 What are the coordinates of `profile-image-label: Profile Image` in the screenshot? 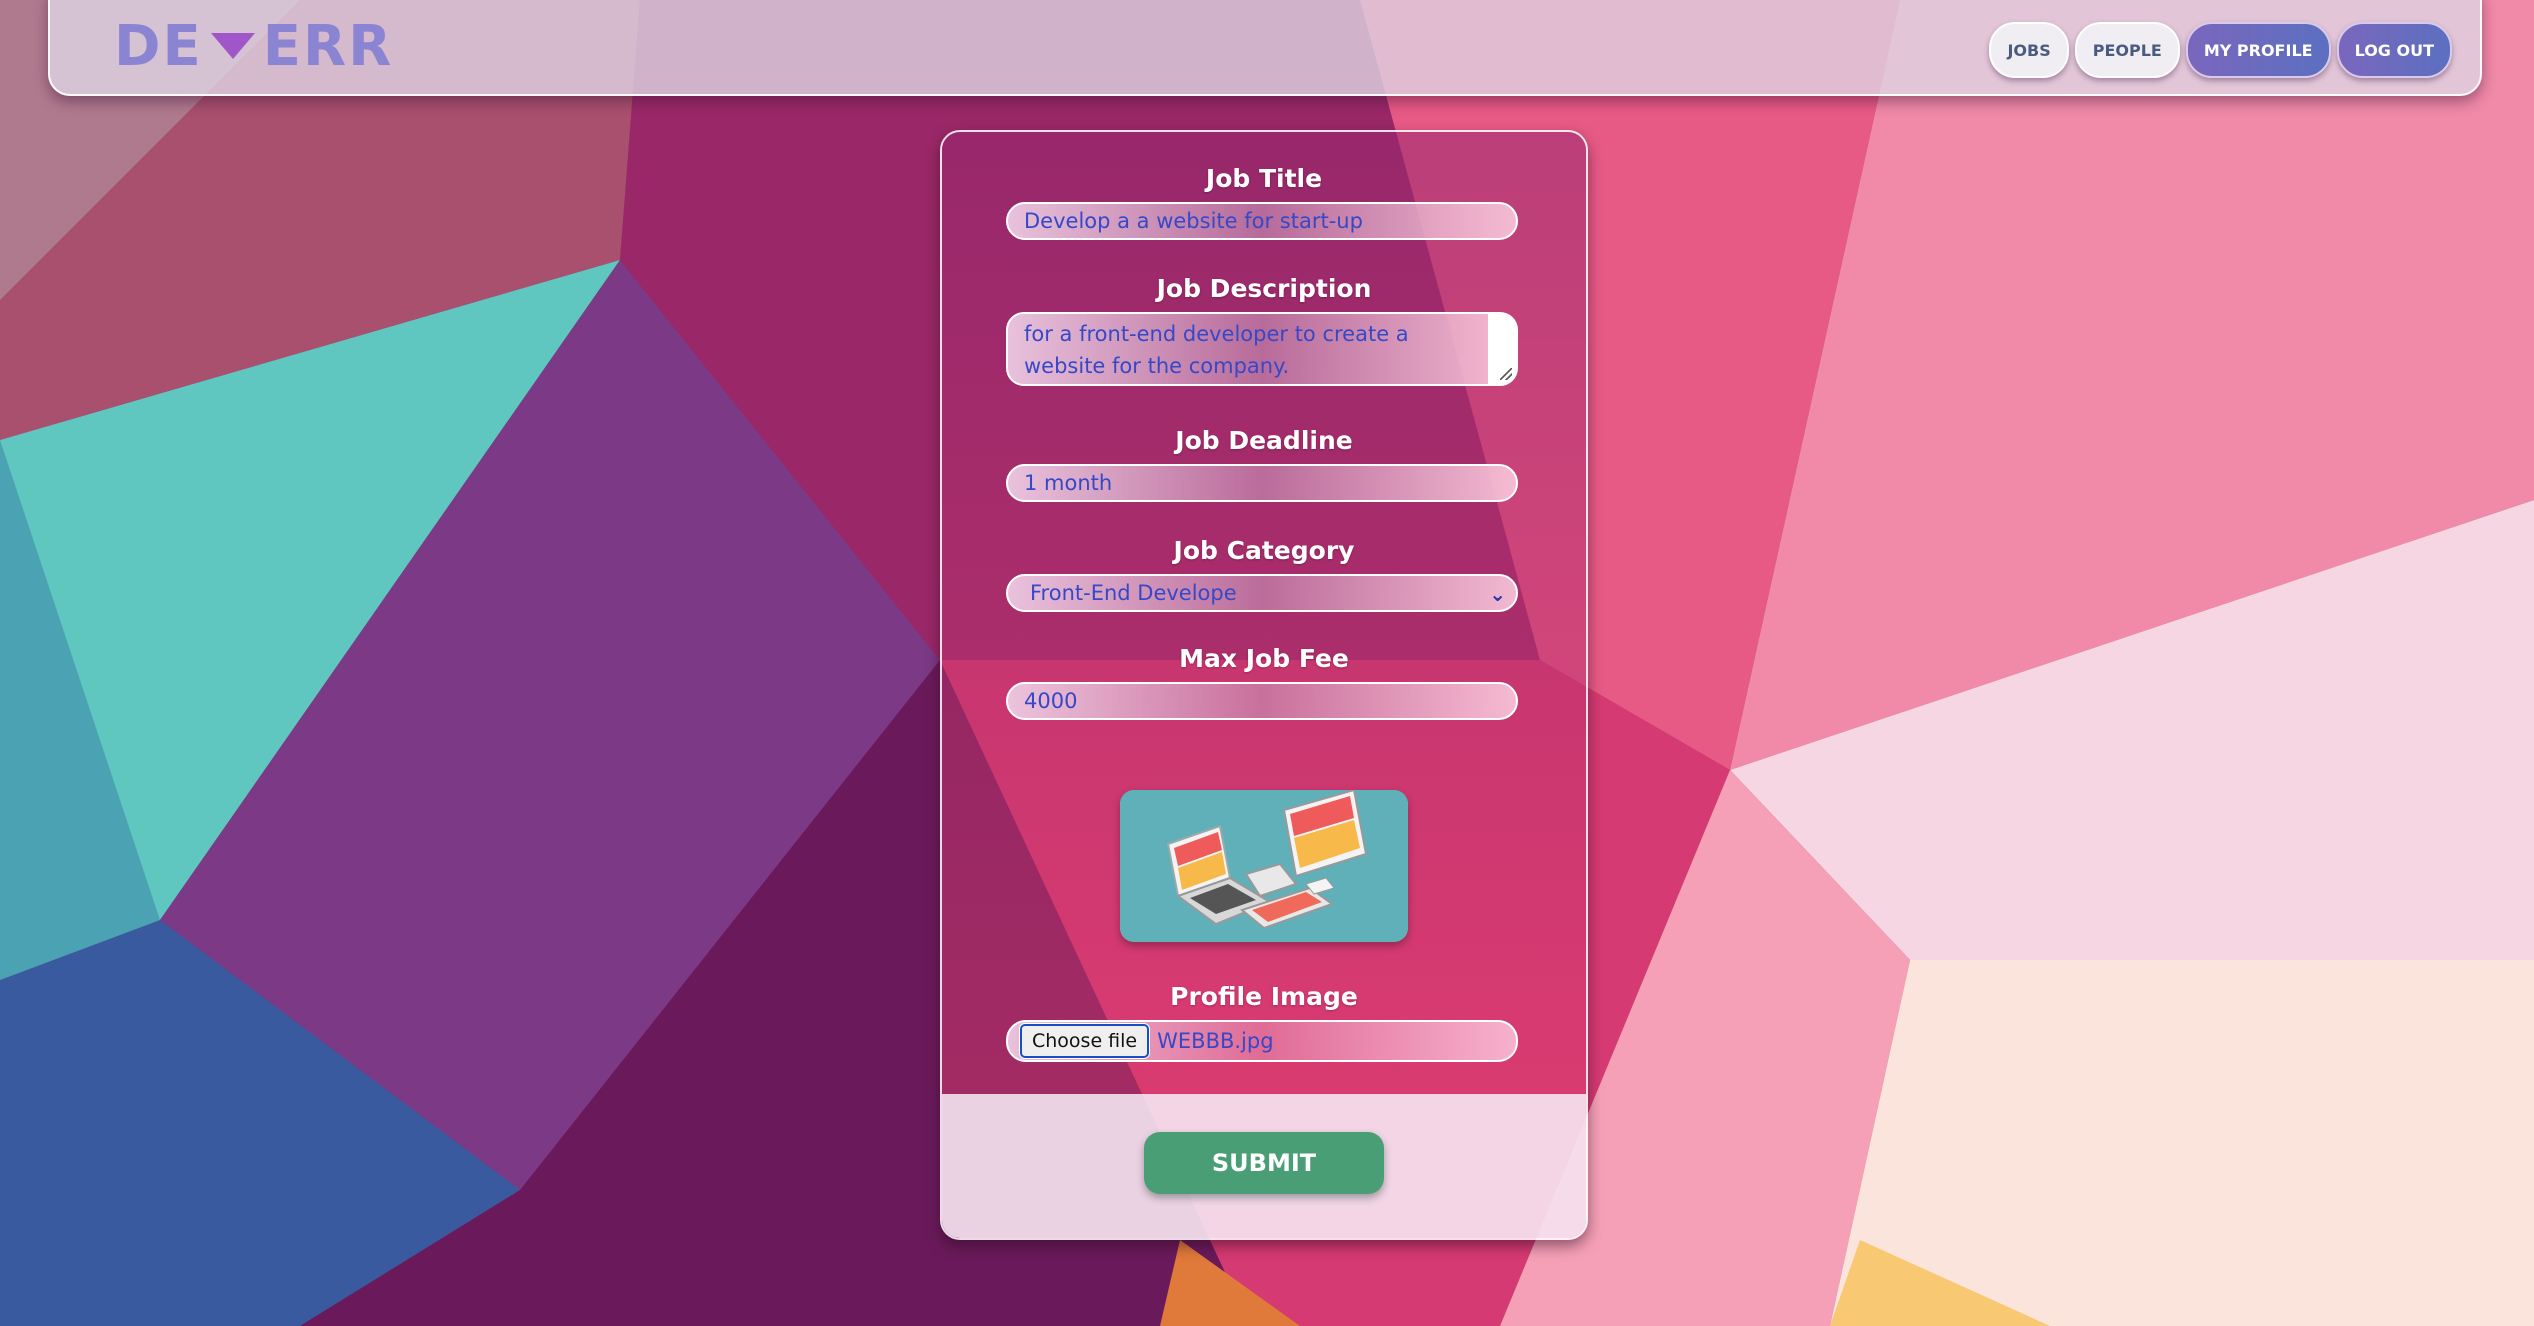 It's located at (1264, 996).